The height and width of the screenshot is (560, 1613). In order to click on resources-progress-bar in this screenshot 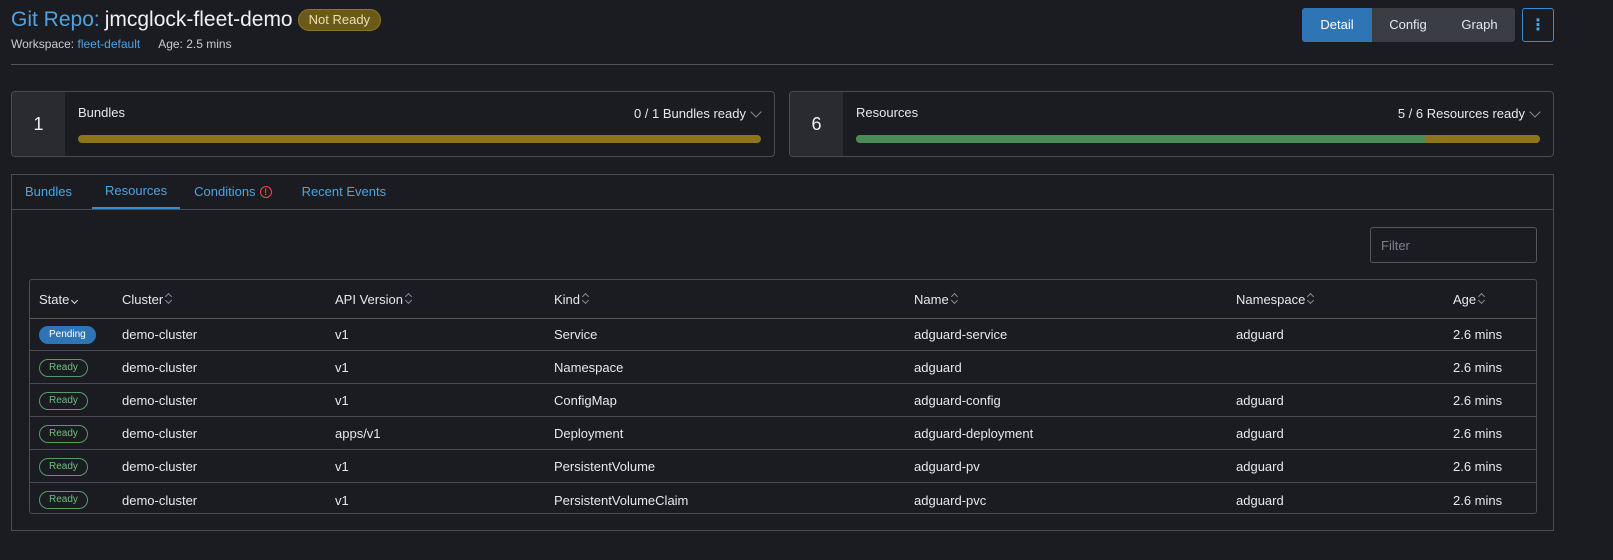, I will do `click(1198, 139)`.